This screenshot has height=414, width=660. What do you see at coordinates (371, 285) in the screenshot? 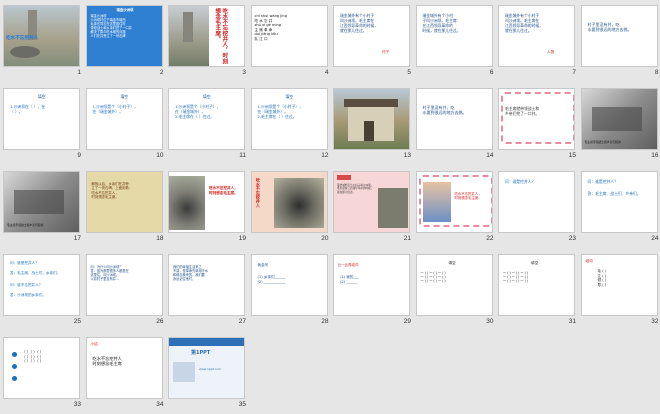
I see `slide-thumbnail: 比一比再组词 (1) 我的___ (2) ______` at bounding box center [371, 285].